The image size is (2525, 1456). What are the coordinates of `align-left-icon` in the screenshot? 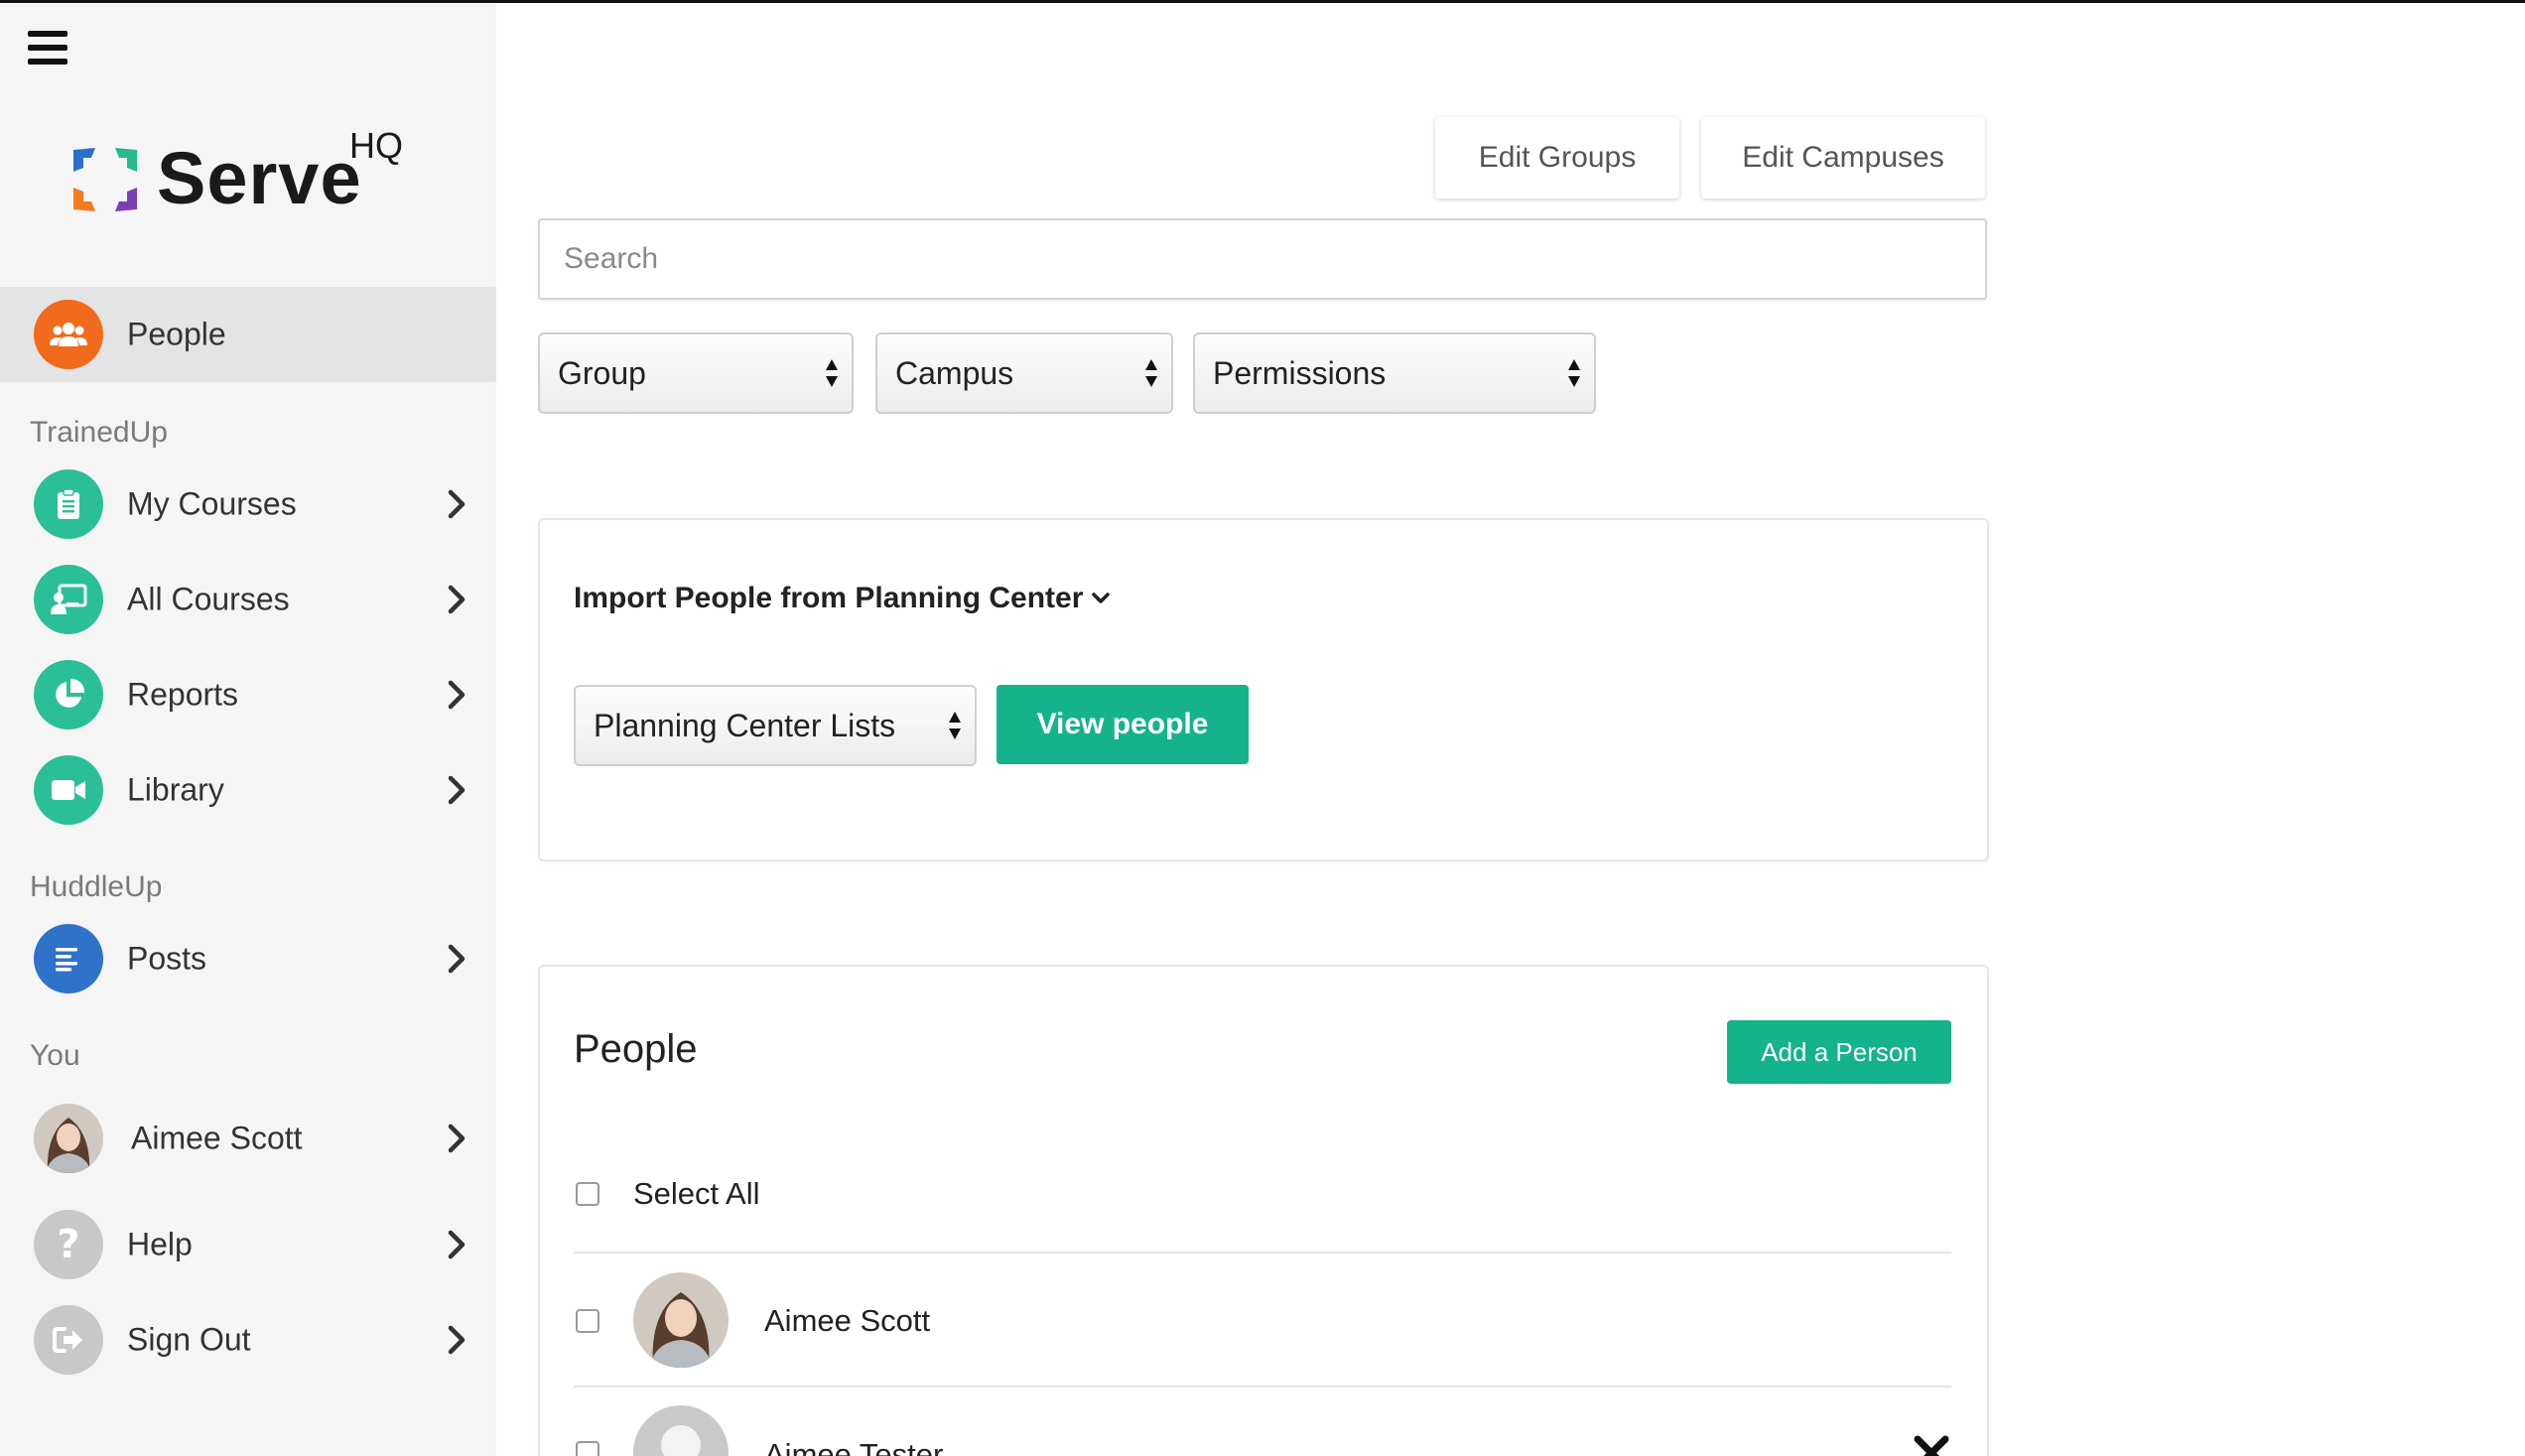 It's located at (68, 958).